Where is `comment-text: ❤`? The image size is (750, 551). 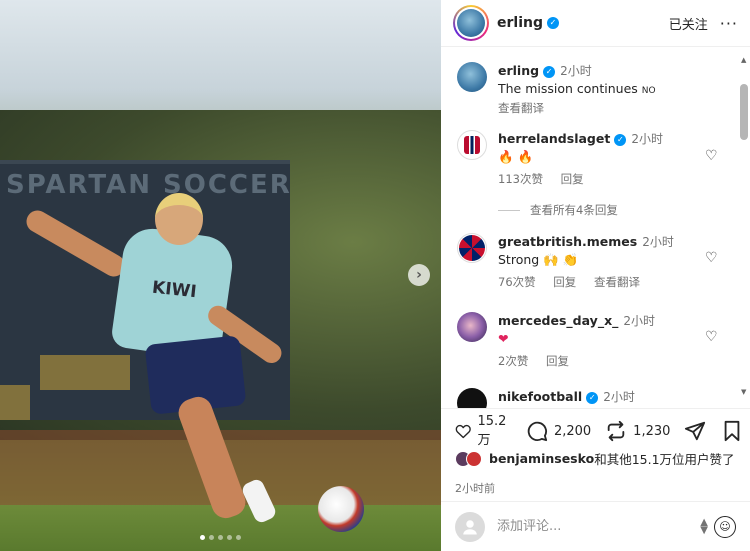 comment-text: ❤ is located at coordinates (503, 338).